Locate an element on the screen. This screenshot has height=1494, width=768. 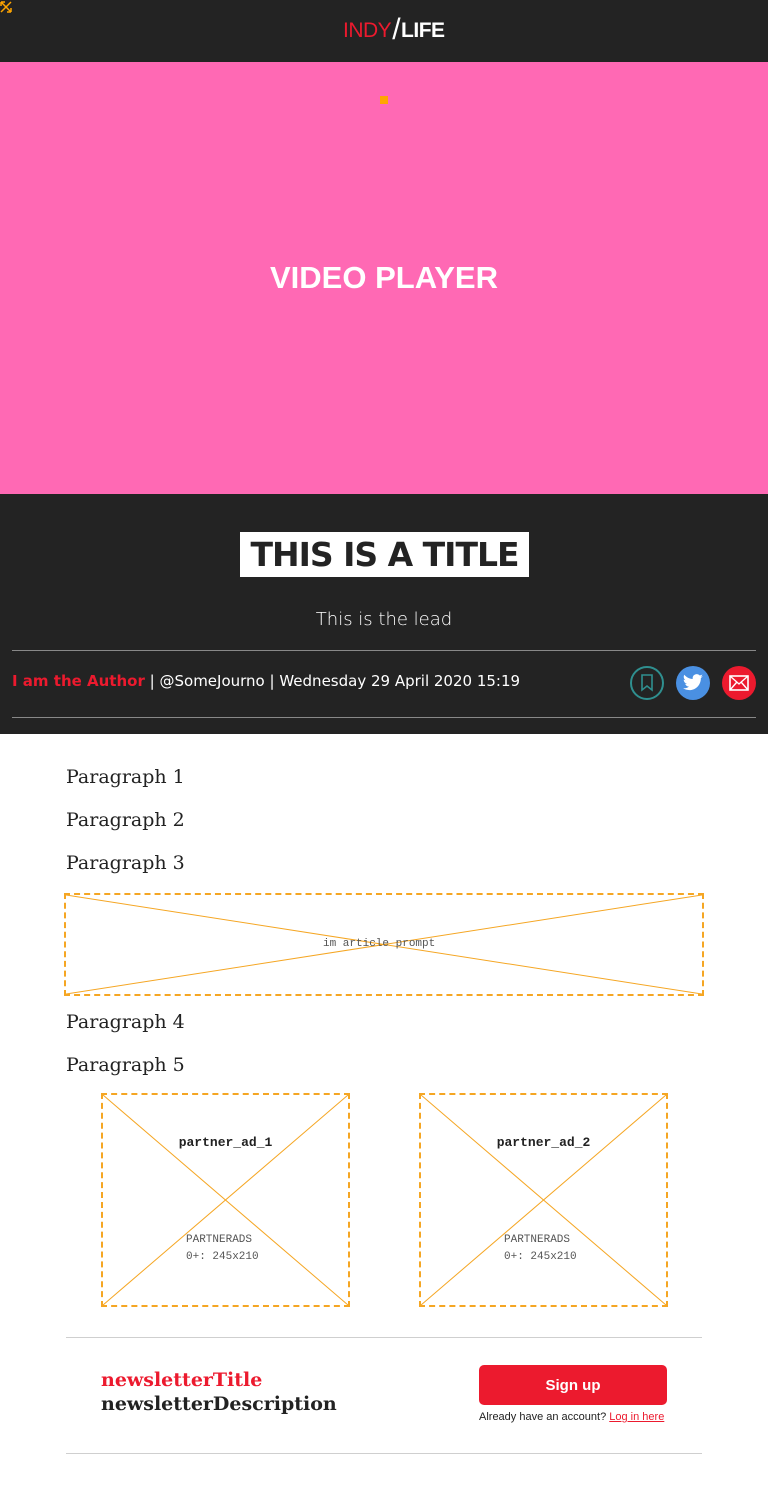
ad-label: im article prompt is located at coordinates (379, 944).